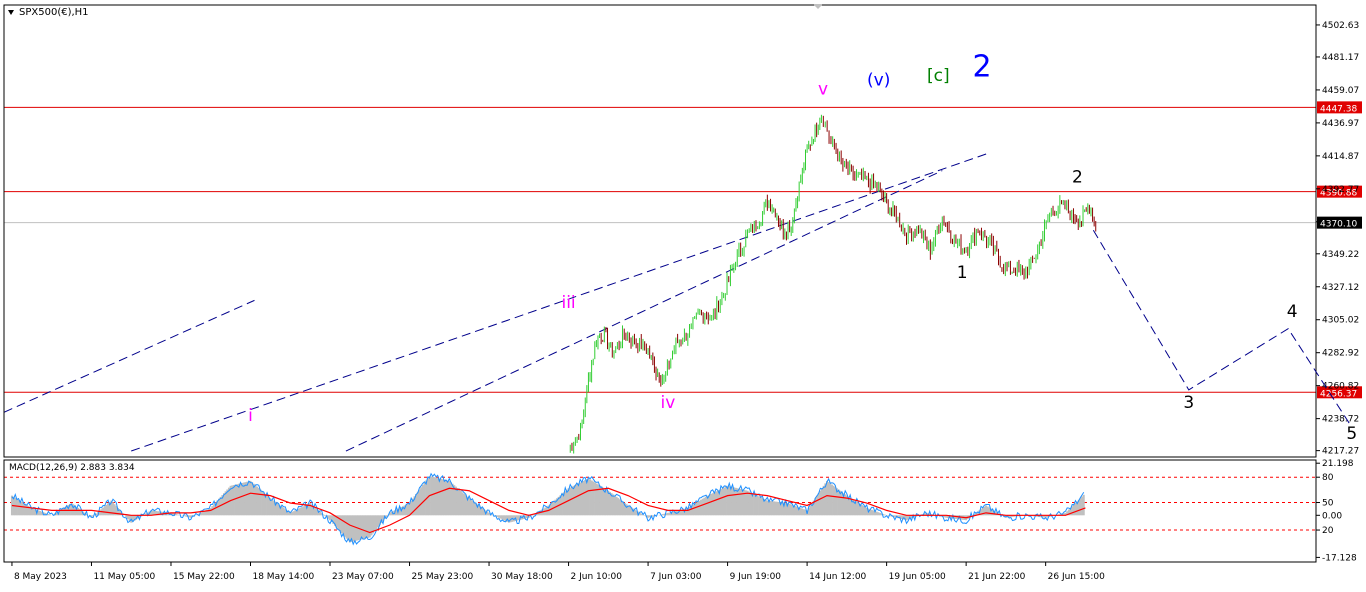 The image size is (1366, 592). What do you see at coordinates (1332, 516) in the screenshot?
I see `macd-tick-label: 0.00` at bounding box center [1332, 516].